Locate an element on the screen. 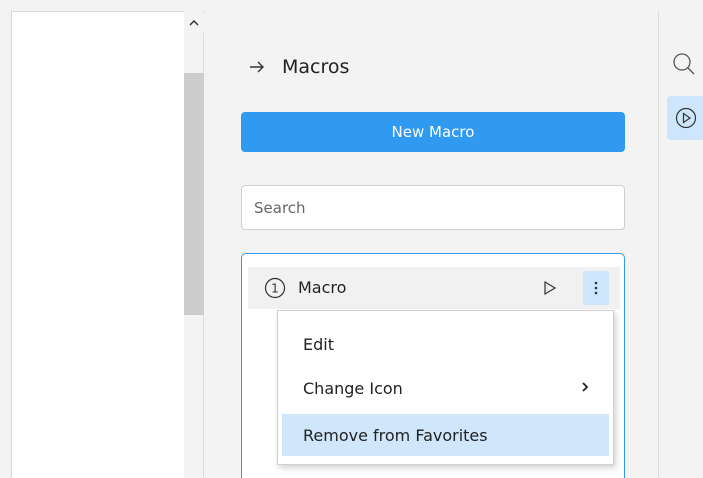 This screenshot has width=703, height=478. chevron-right-icon is located at coordinates (585, 387).